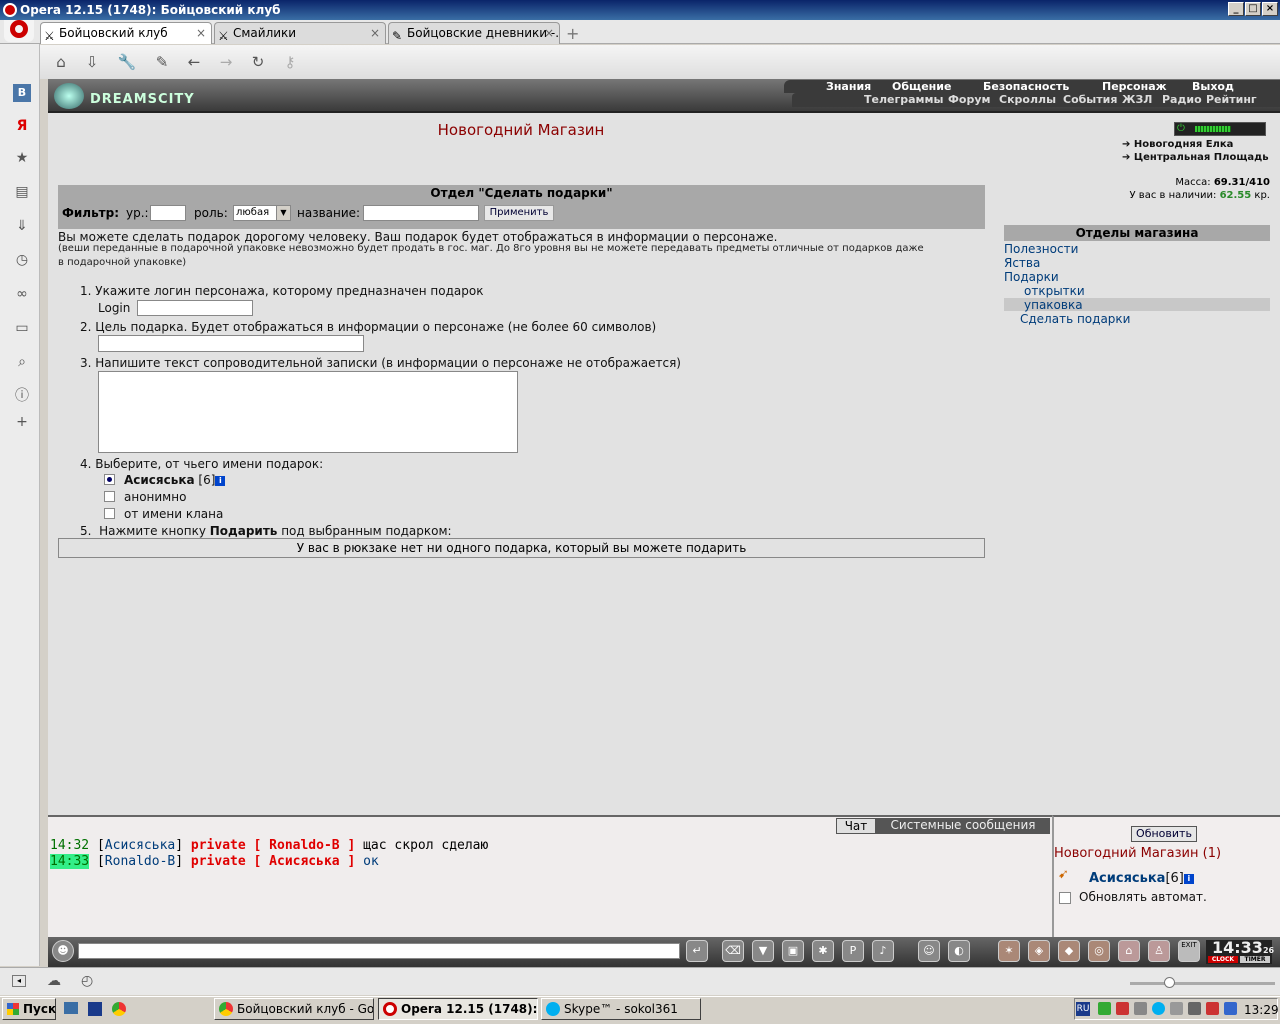 This screenshot has height=1024, width=1280. Describe the element at coordinates (119, 1009) in the screenshot. I see `chrome-icon` at that location.